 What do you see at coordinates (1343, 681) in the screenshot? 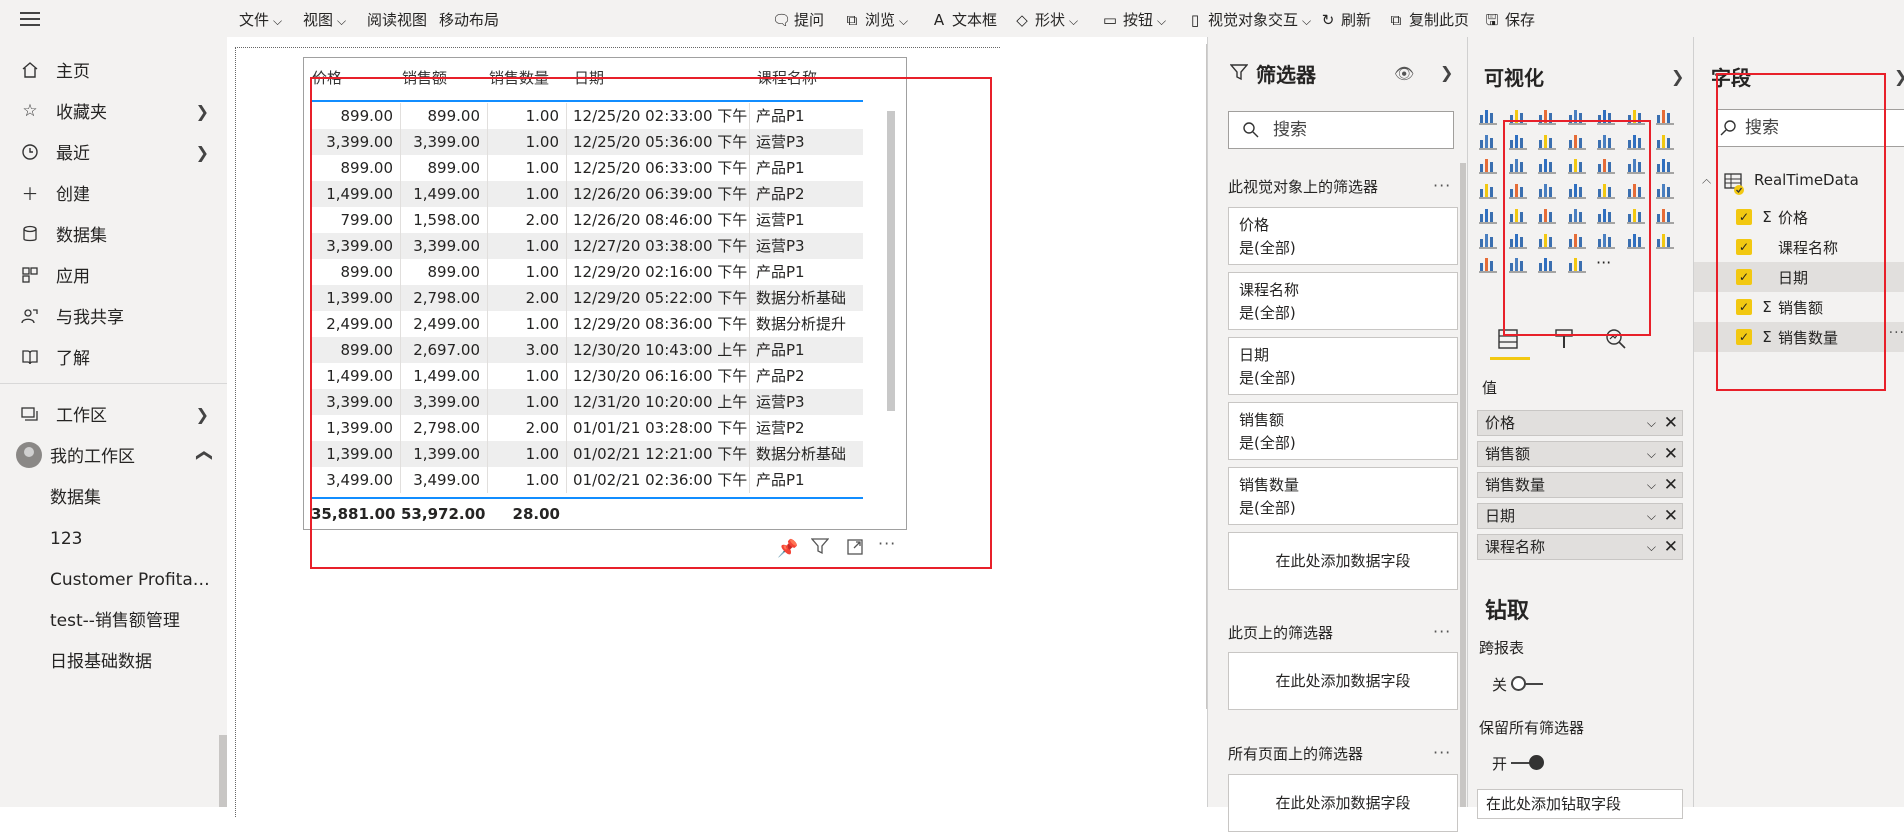
I see `add-page-filter-field: 在此处添加数据字段` at bounding box center [1343, 681].